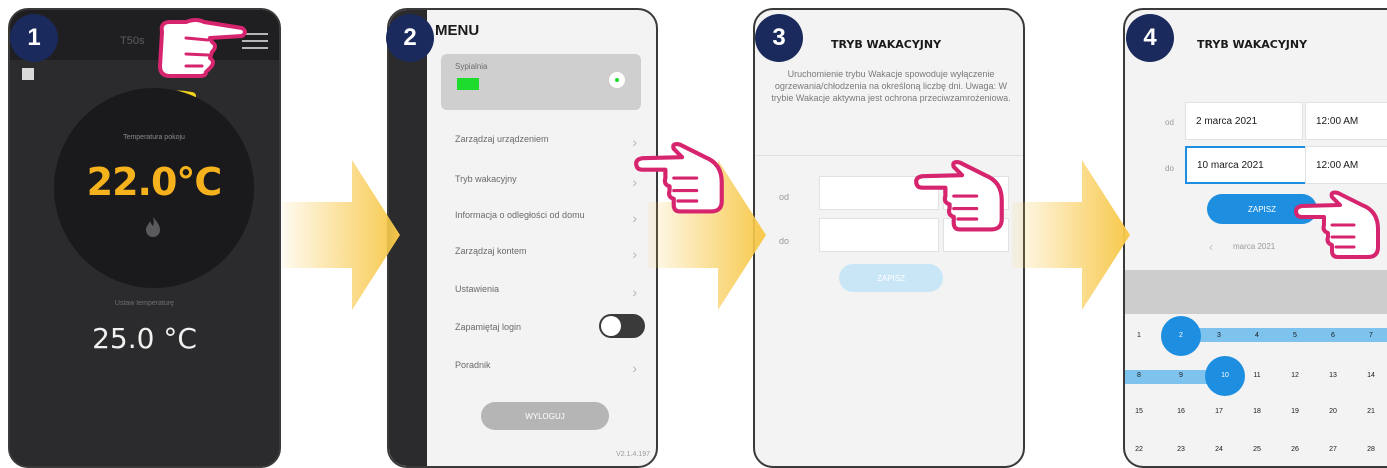 Image resolution: width=1387 pixels, height=468 pixels. I want to click on menu-item-manage-device: Zarządzaj urządzeniem ›, so click(550, 154).